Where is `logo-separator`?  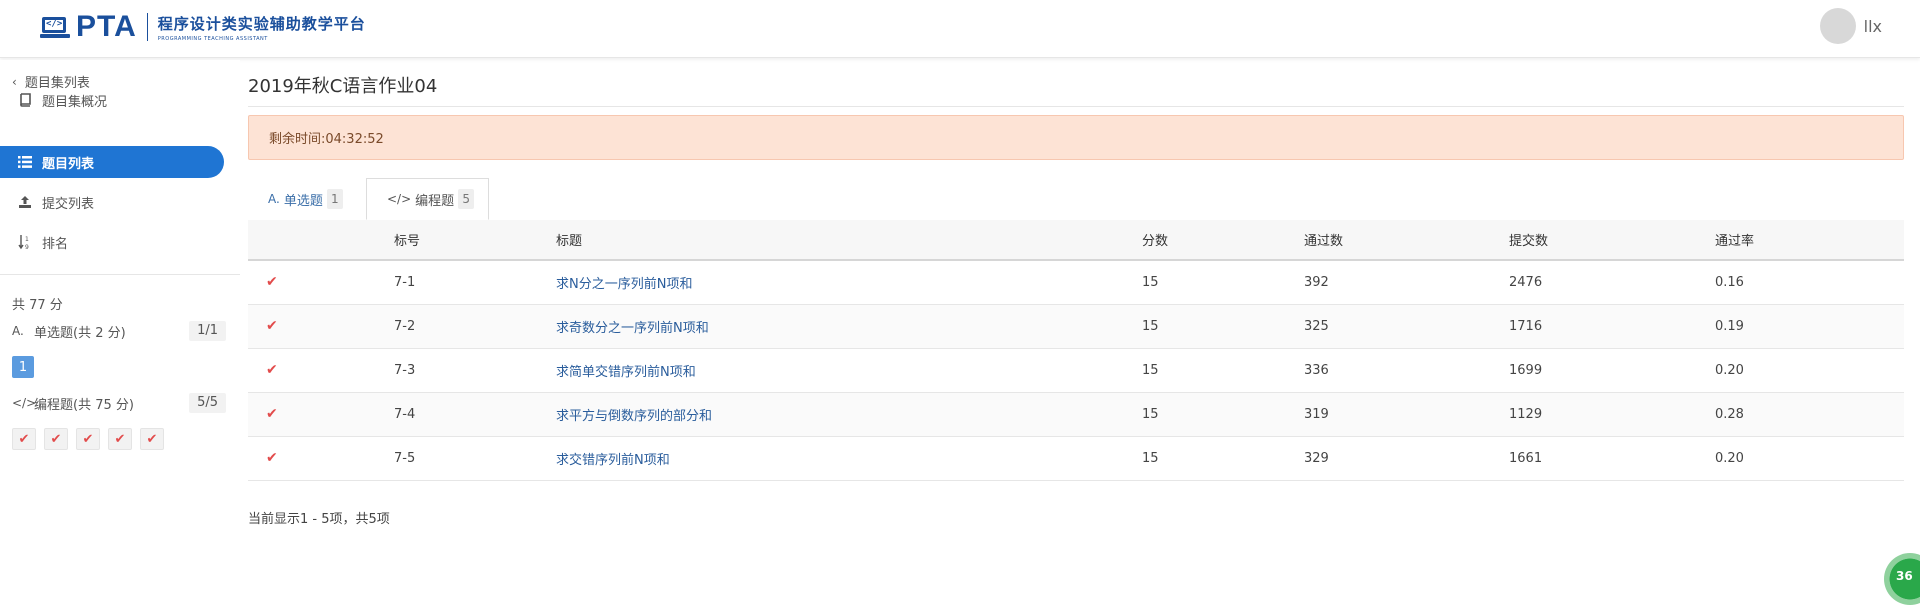 logo-separator is located at coordinates (147, 27).